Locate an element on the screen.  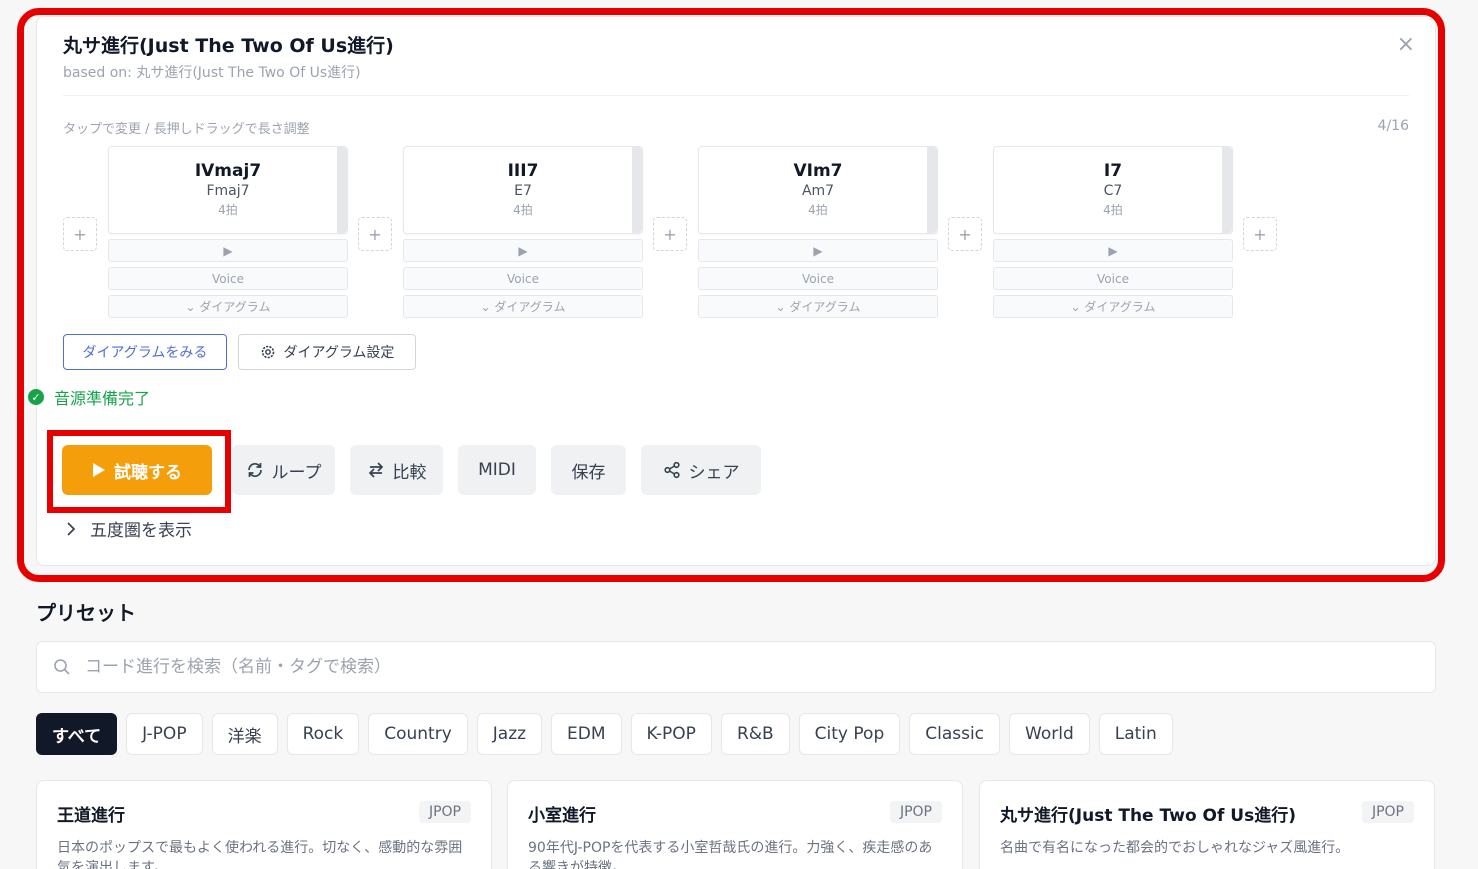
tag-rnb: R&B is located at coordinates (755, 734).